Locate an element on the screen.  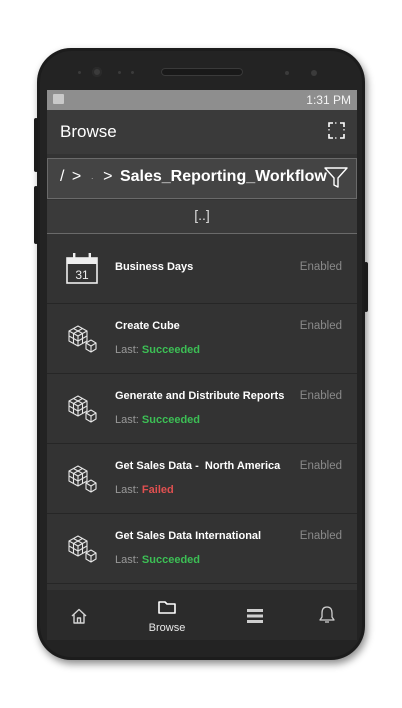
filter-icon is located at coordinates (336, 178).